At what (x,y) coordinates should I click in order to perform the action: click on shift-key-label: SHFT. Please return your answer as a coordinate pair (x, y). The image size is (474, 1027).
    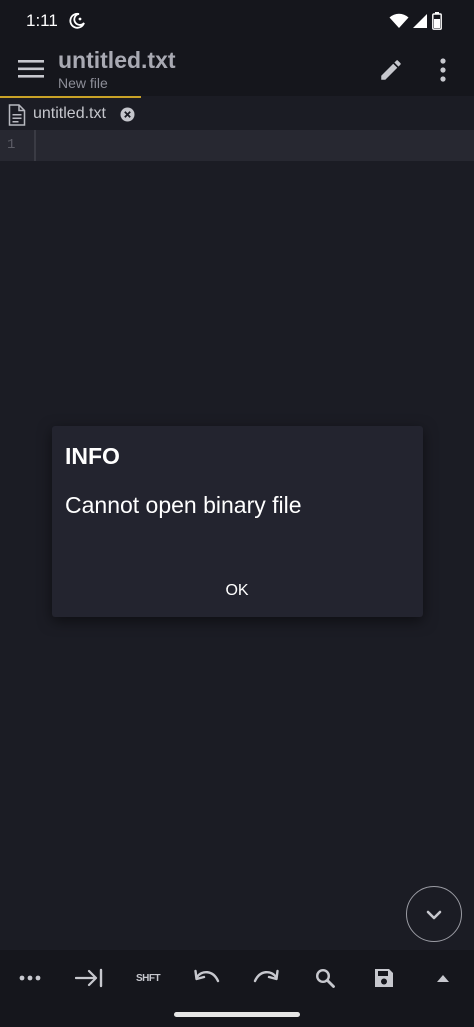
    Looking at the image, I should click on (148, 978).